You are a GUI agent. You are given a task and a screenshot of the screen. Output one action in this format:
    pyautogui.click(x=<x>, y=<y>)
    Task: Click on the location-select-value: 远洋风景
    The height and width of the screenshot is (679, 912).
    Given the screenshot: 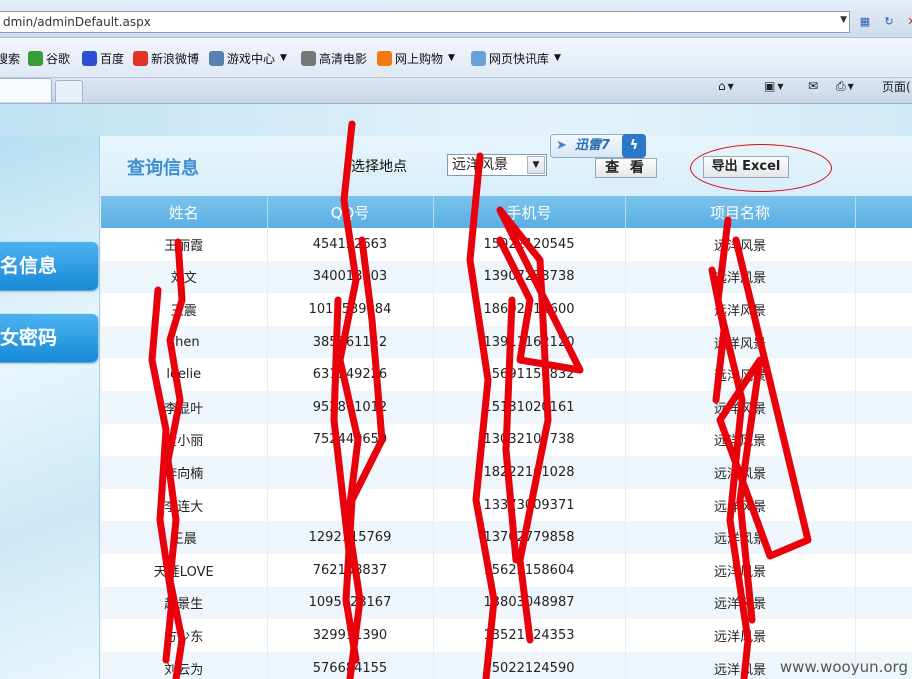 What is the action you would take?
    pyautogui.click(x=480, y=165)
    